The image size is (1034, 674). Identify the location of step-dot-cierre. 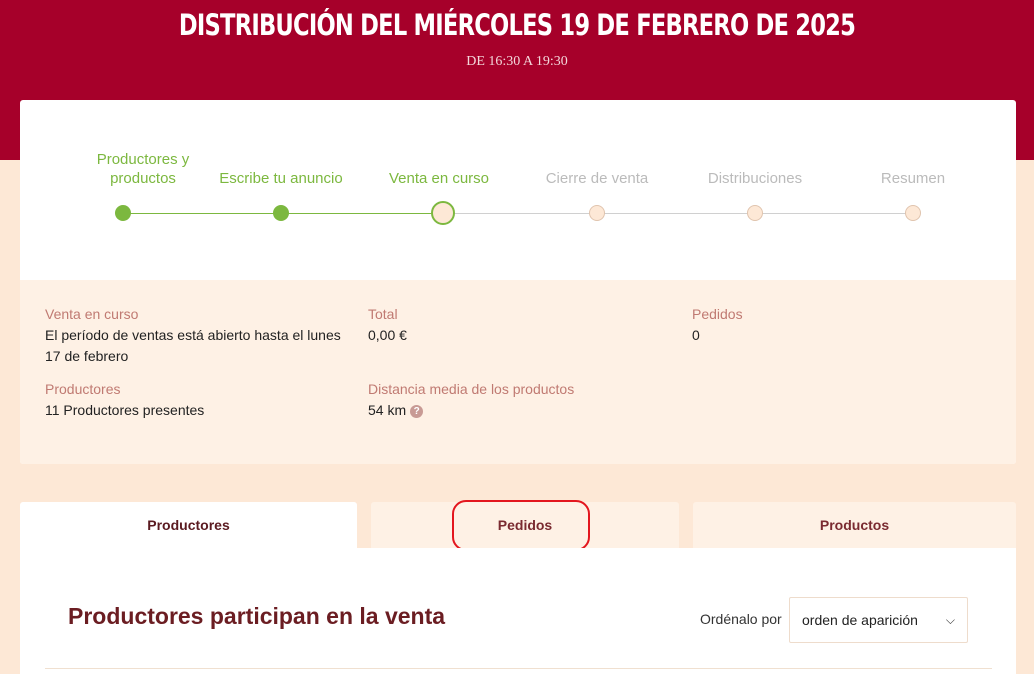
(597, 213).